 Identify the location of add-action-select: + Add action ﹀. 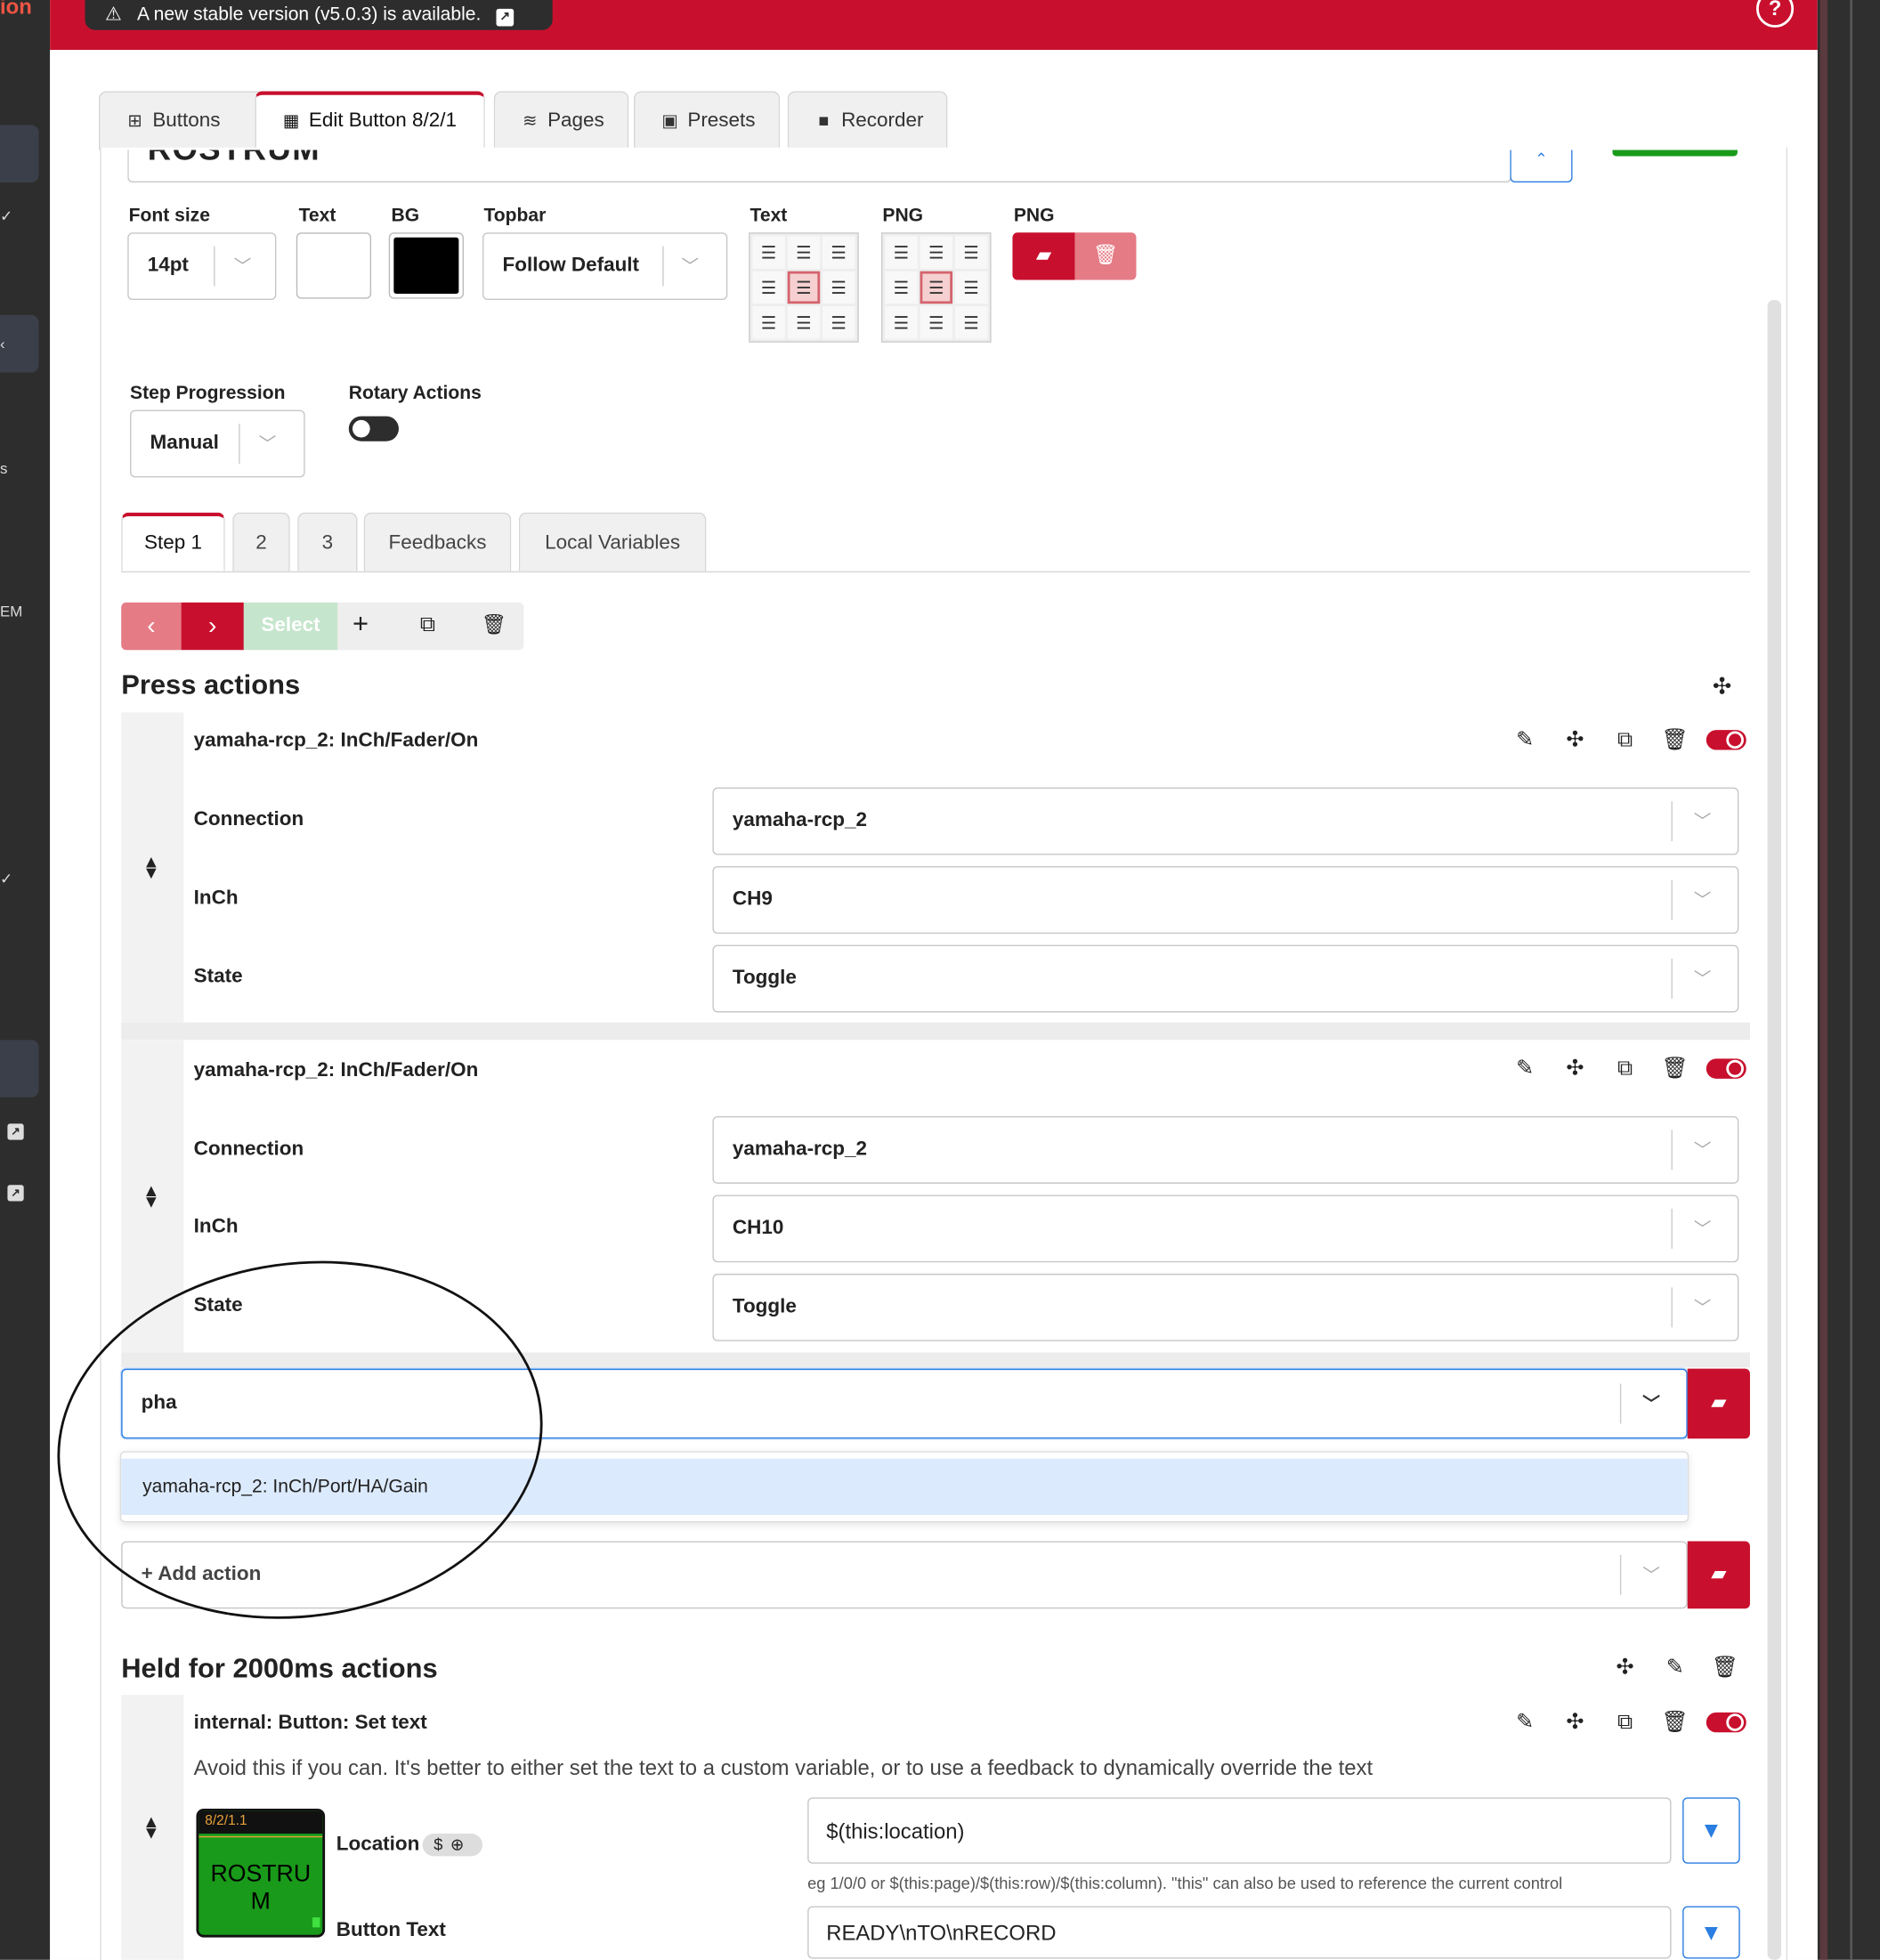
(904, 1575).